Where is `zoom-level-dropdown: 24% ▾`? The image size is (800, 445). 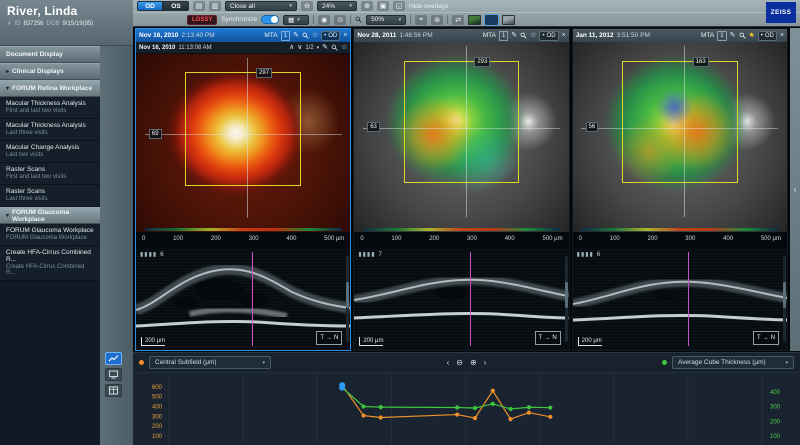
zoom-level-dropdown: 24% ▾ is located at coordinates (337, 6).